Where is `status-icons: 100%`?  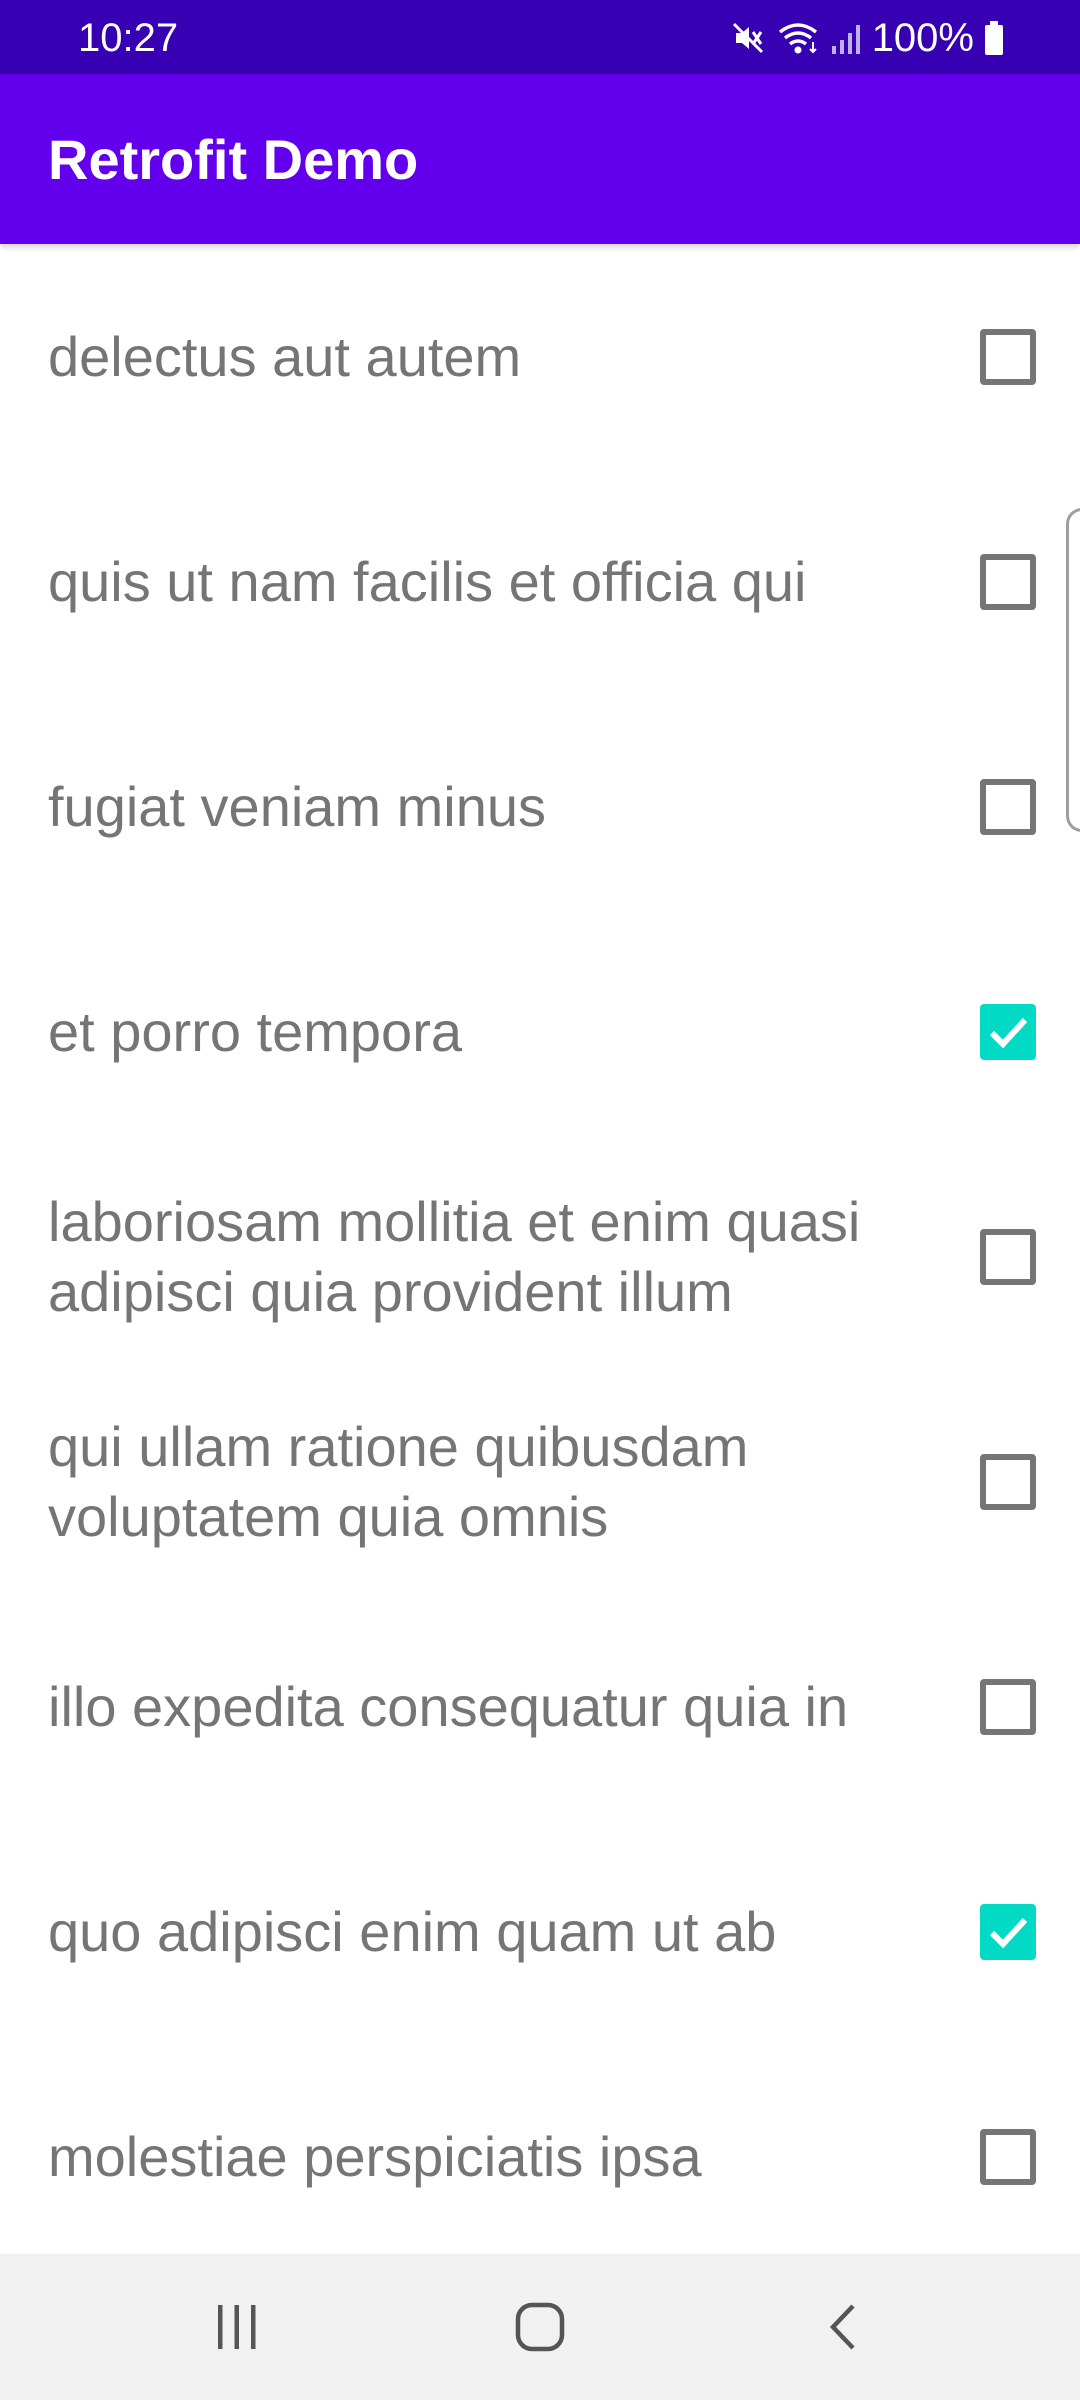
status-icons: 100% is located at coordinates (867, 38).